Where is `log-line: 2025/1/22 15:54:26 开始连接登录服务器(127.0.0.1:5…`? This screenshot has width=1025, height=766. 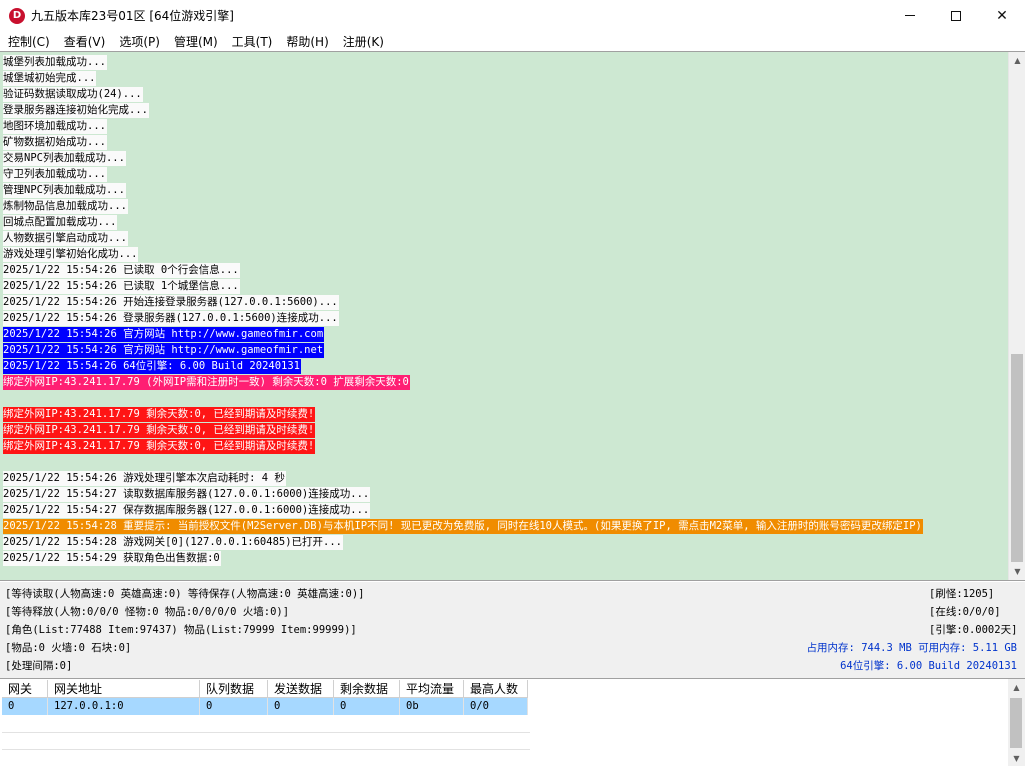
log-line: 2025/1/22 15:54:26 开始连接登录服务器(127.0.0.1:5… is located at coordinates (503, 302).